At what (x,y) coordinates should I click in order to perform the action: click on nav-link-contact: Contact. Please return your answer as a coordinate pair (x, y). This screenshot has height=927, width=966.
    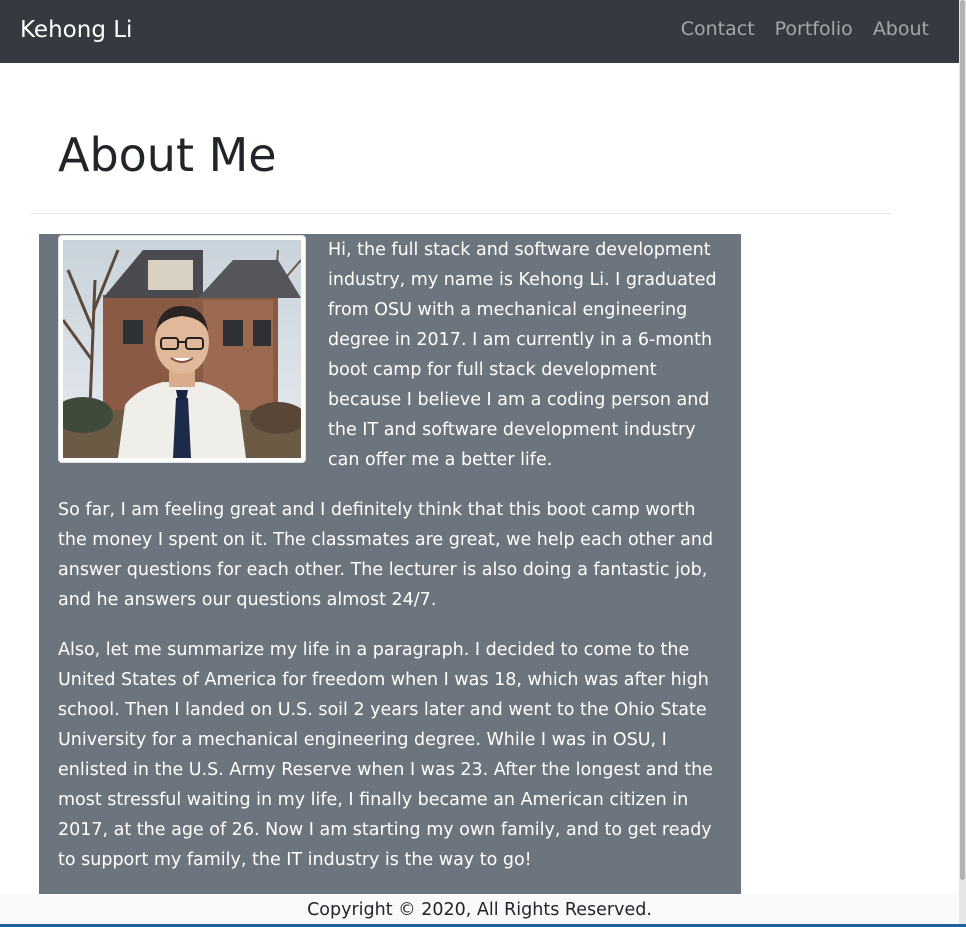
    Looking at the image, I should click on (718, 29).